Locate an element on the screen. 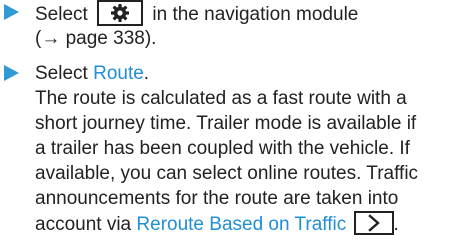 The width and height of the screenshot is (474, 240). reroute-next-button is located at coordinates (373, 223).